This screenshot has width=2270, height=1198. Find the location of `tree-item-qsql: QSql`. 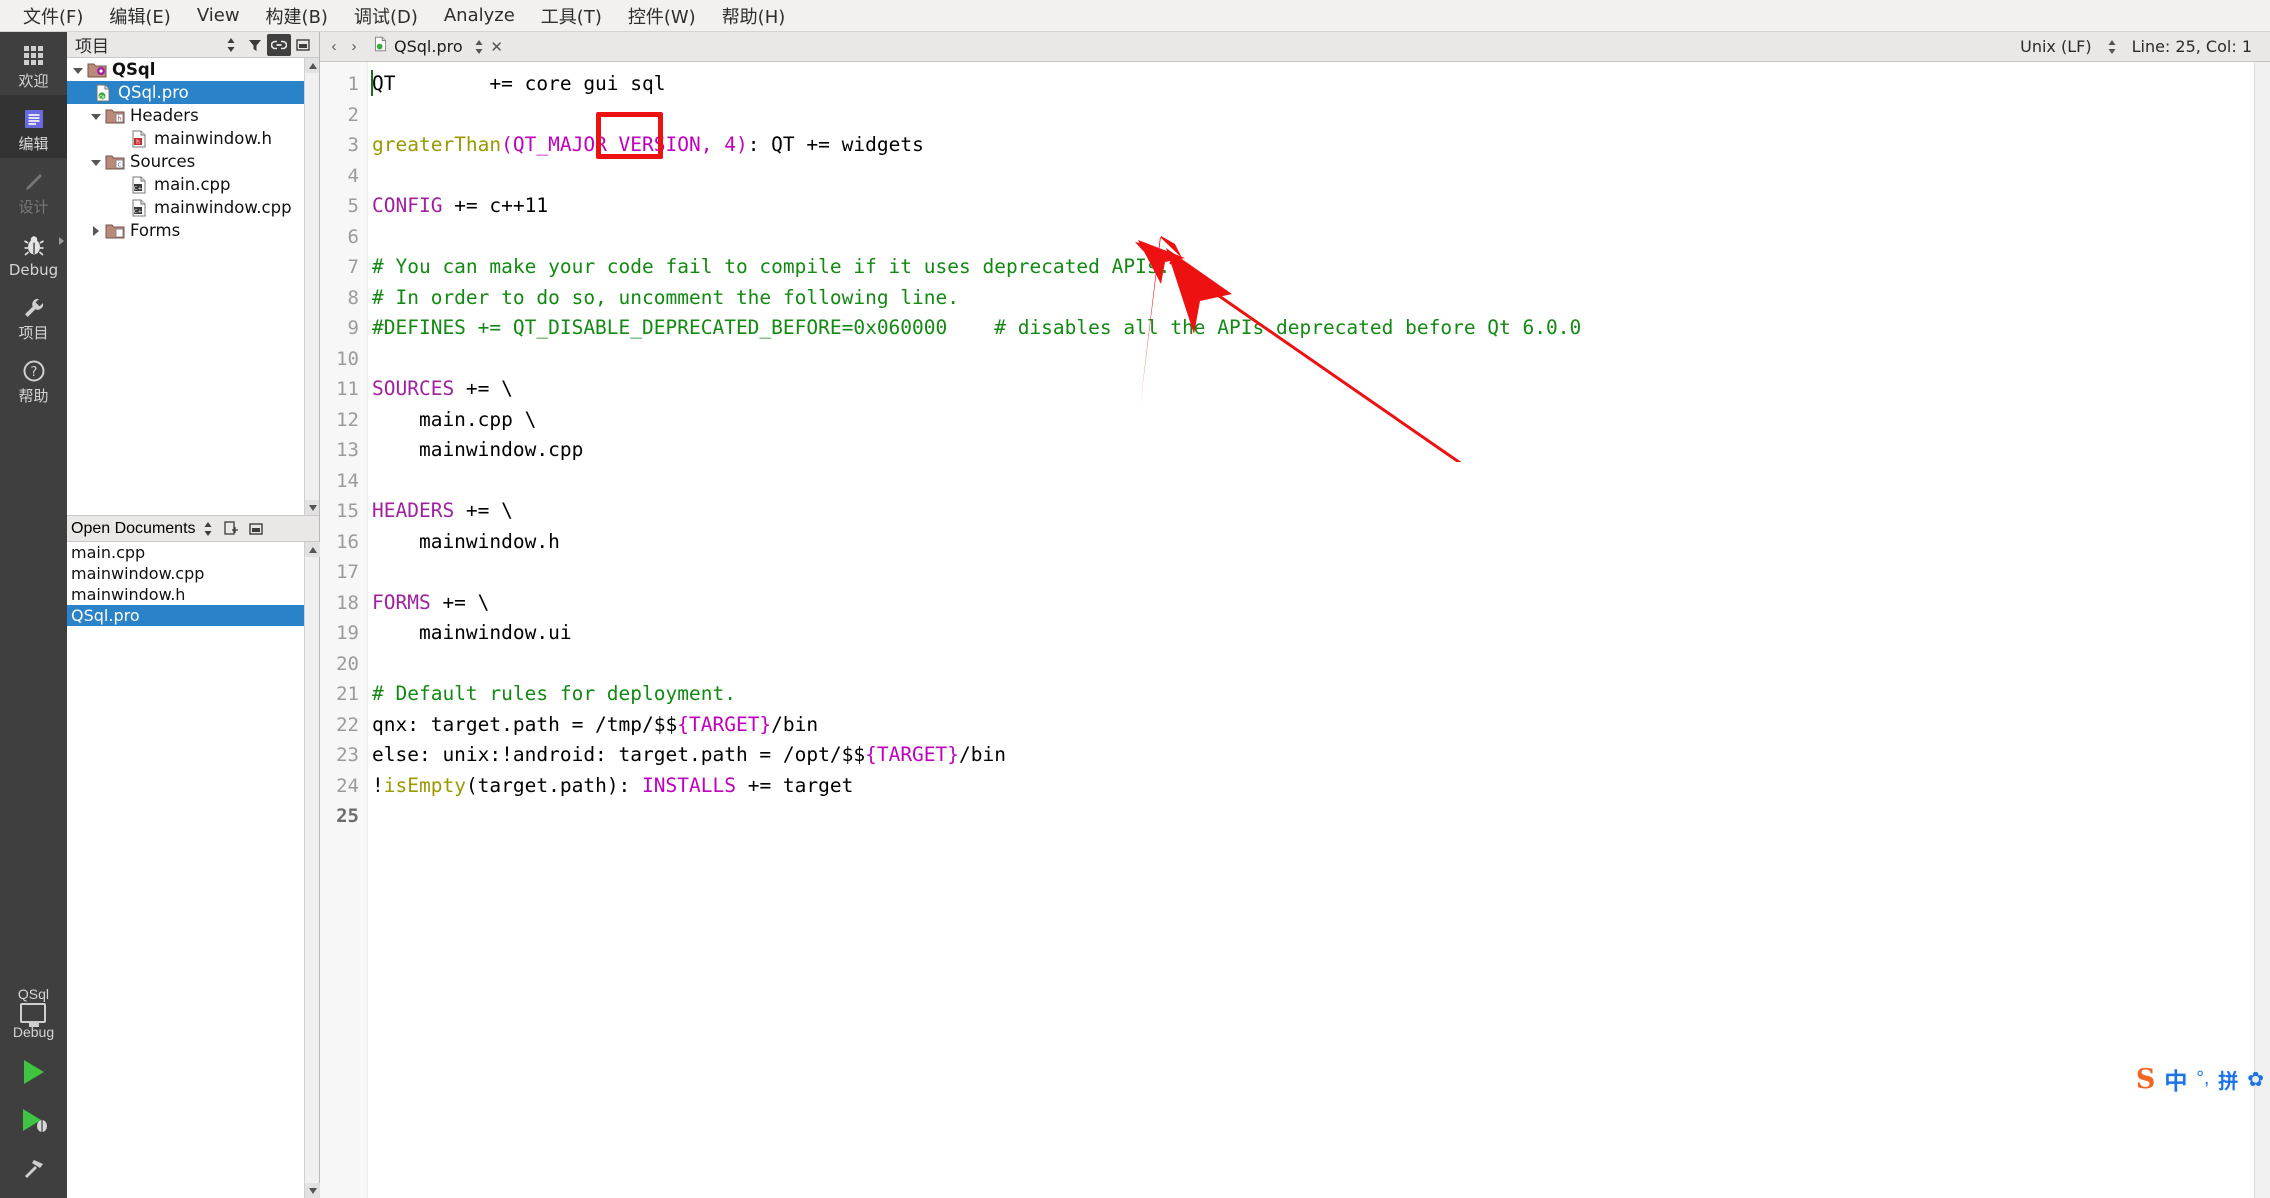

tree-item-qsql: QSql is located at coordinates (193, 69).